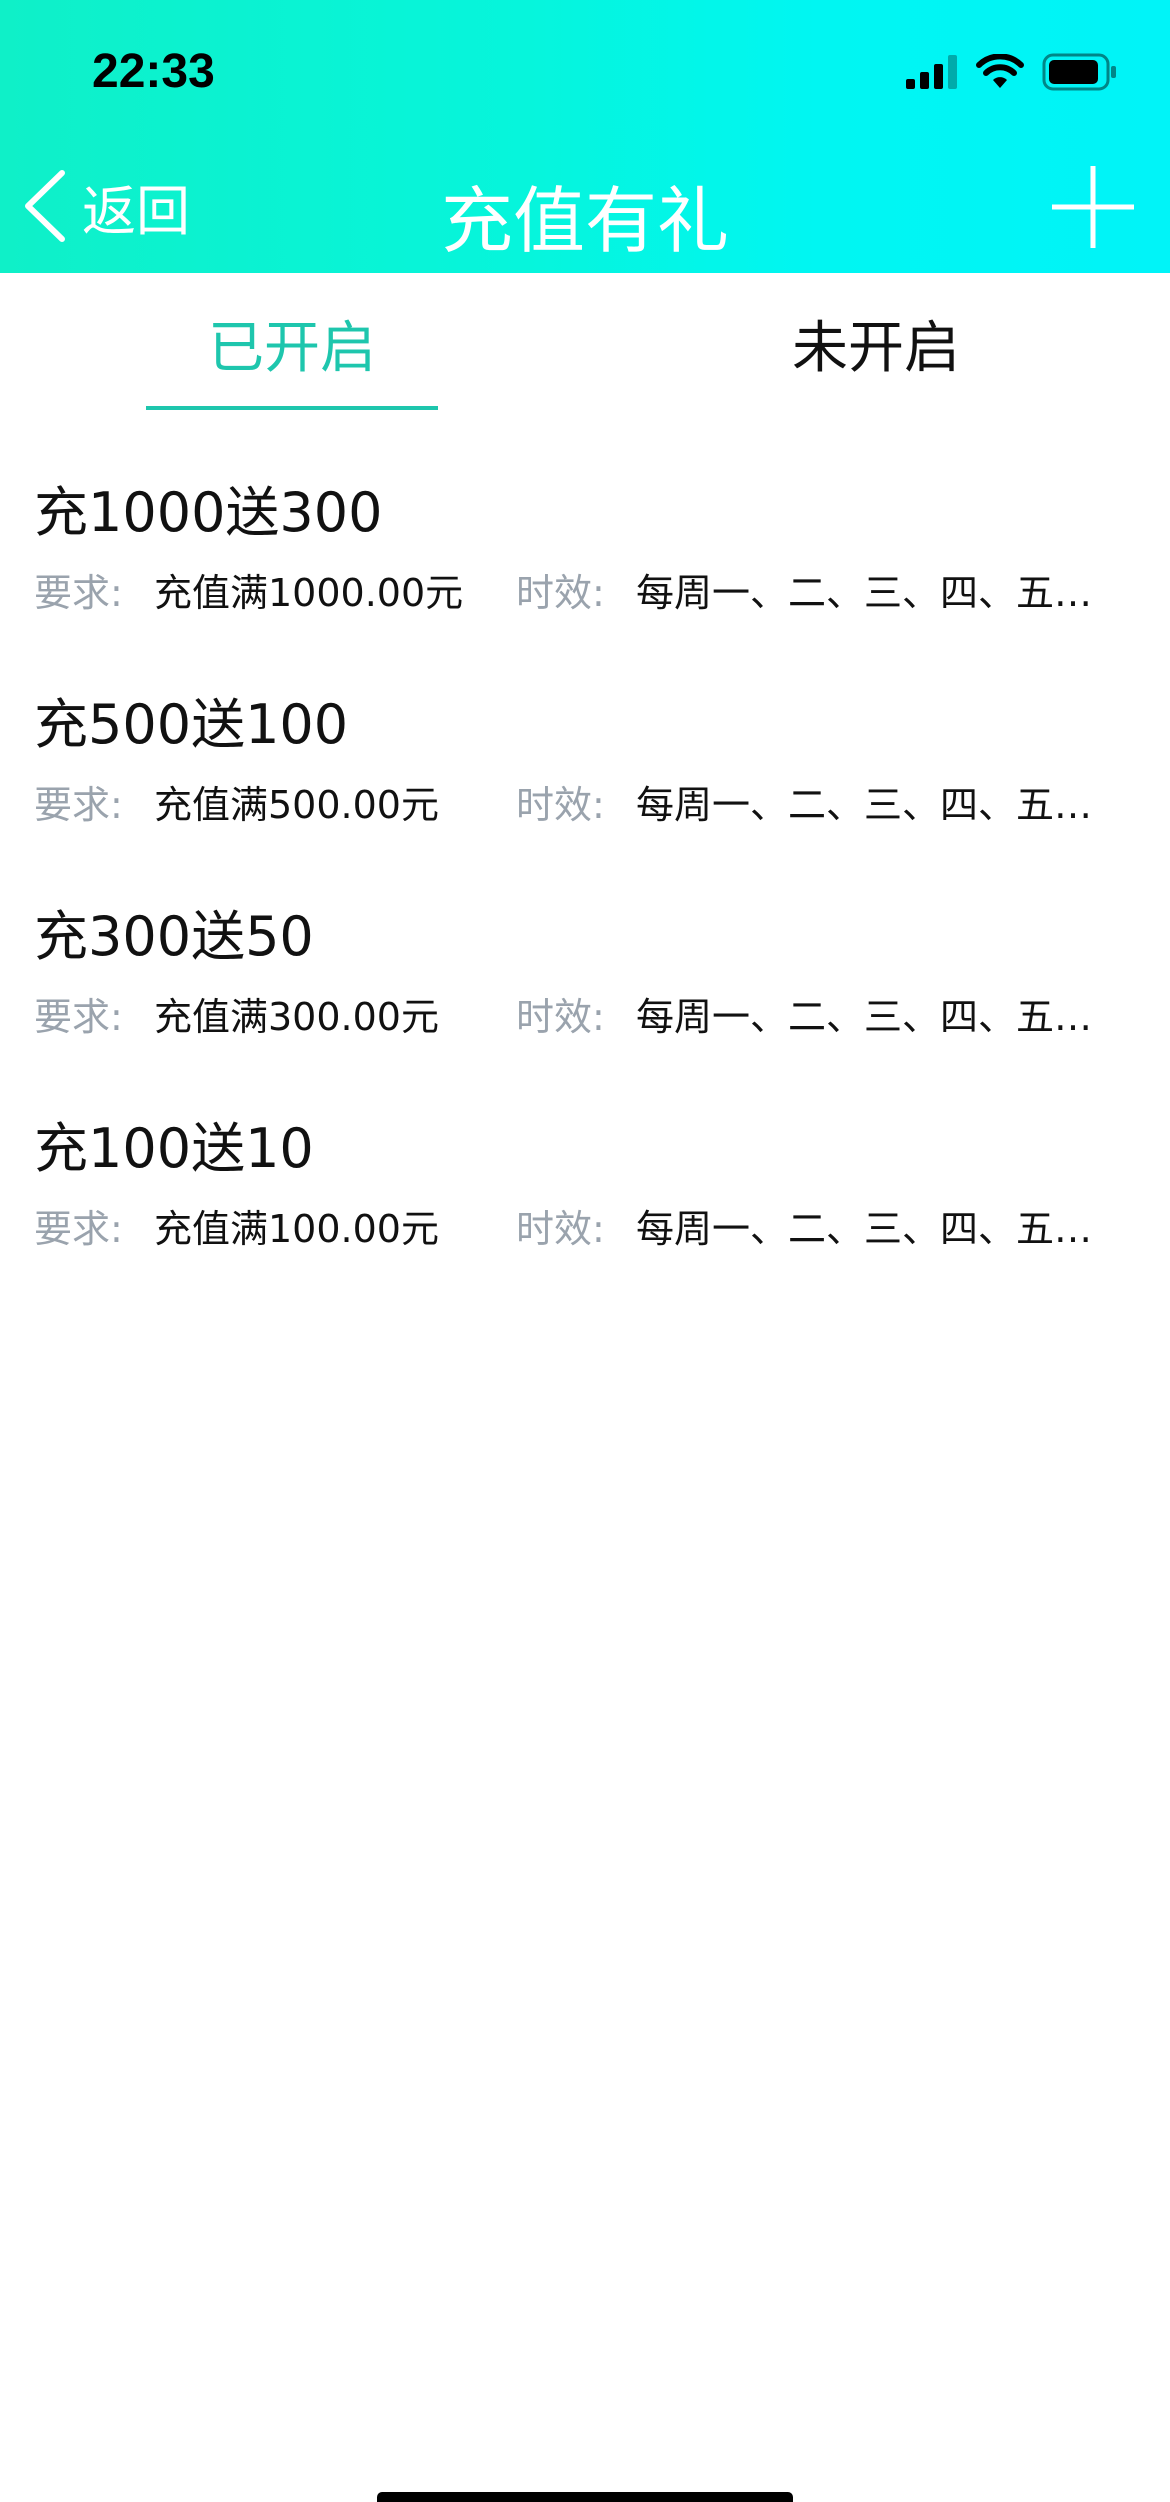 This screenshot has height=2502, width=1170. I want to click on tab-disabled: 未开启, so click(876, 343).